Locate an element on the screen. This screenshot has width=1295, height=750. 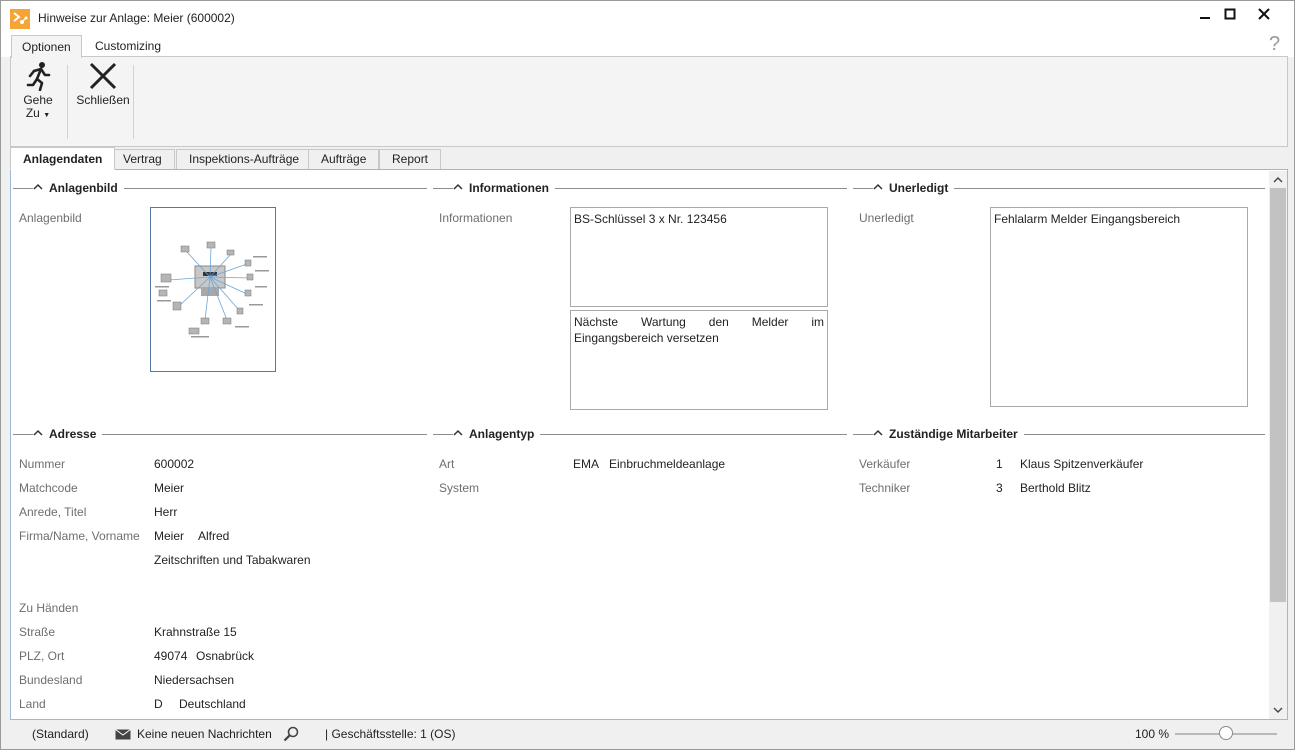
schliessen-label: Schließen is located at coordinates (103, 100).